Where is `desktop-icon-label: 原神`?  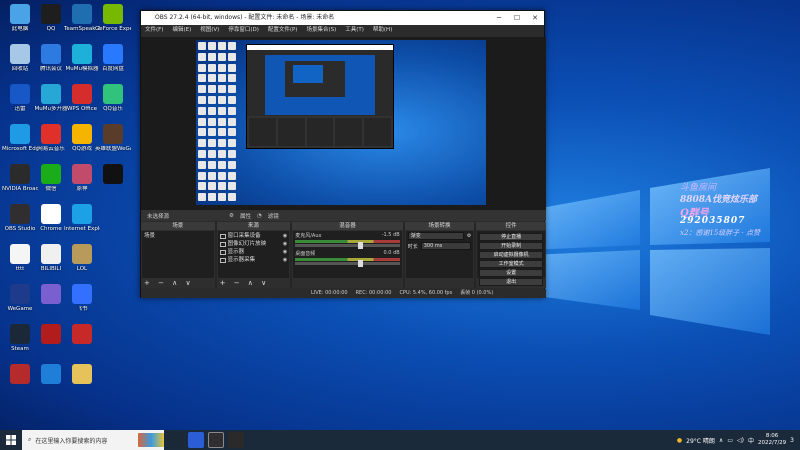
desktop-icon-label: 原神 is located at coordinates (82, 189).